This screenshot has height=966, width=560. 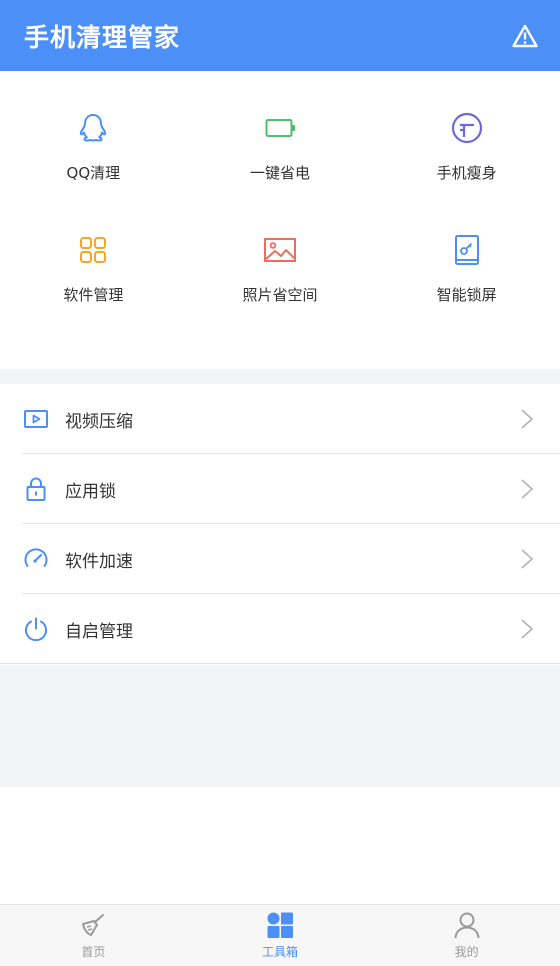 What do you see at coordinates (93, 295) in the screenshot?
I see `grid-item-label: 软件管理` at bounding box center [93, 295].